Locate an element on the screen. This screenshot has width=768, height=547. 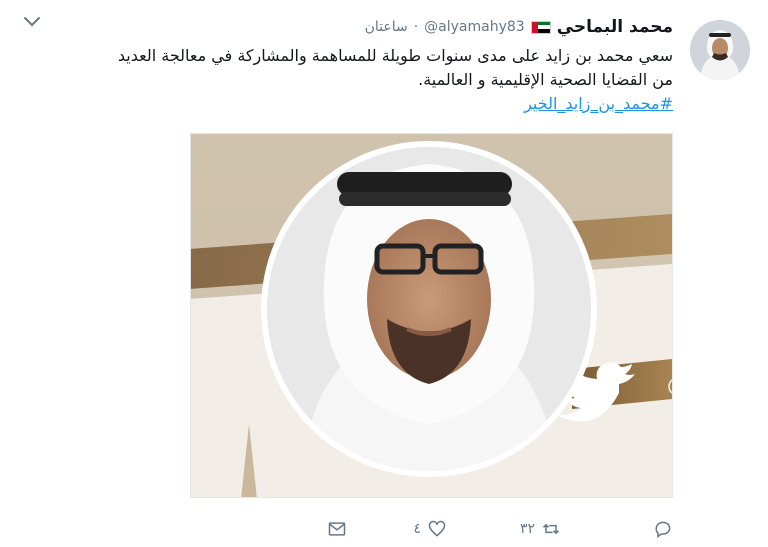
chevron-down-icon is located at coordinates (32, 21).